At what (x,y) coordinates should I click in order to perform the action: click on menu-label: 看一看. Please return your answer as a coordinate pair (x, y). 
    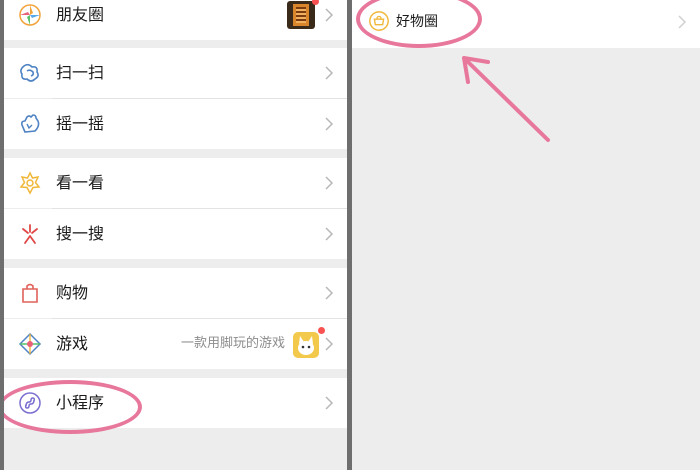
    Looking at the image, I should click on (80, 182).